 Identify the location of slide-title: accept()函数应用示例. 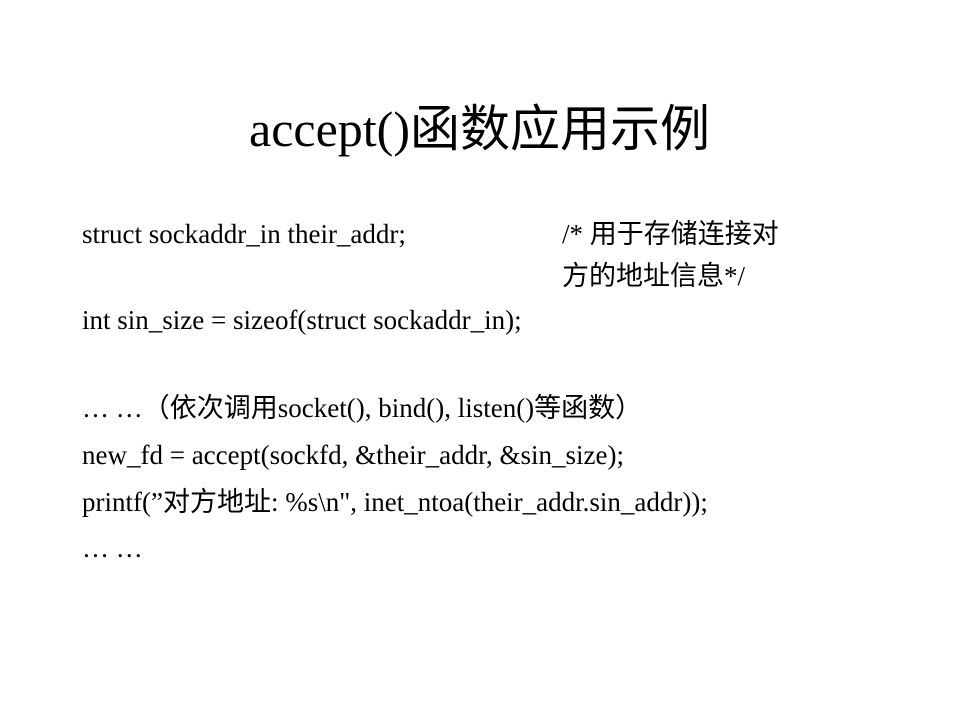
(479, 129).